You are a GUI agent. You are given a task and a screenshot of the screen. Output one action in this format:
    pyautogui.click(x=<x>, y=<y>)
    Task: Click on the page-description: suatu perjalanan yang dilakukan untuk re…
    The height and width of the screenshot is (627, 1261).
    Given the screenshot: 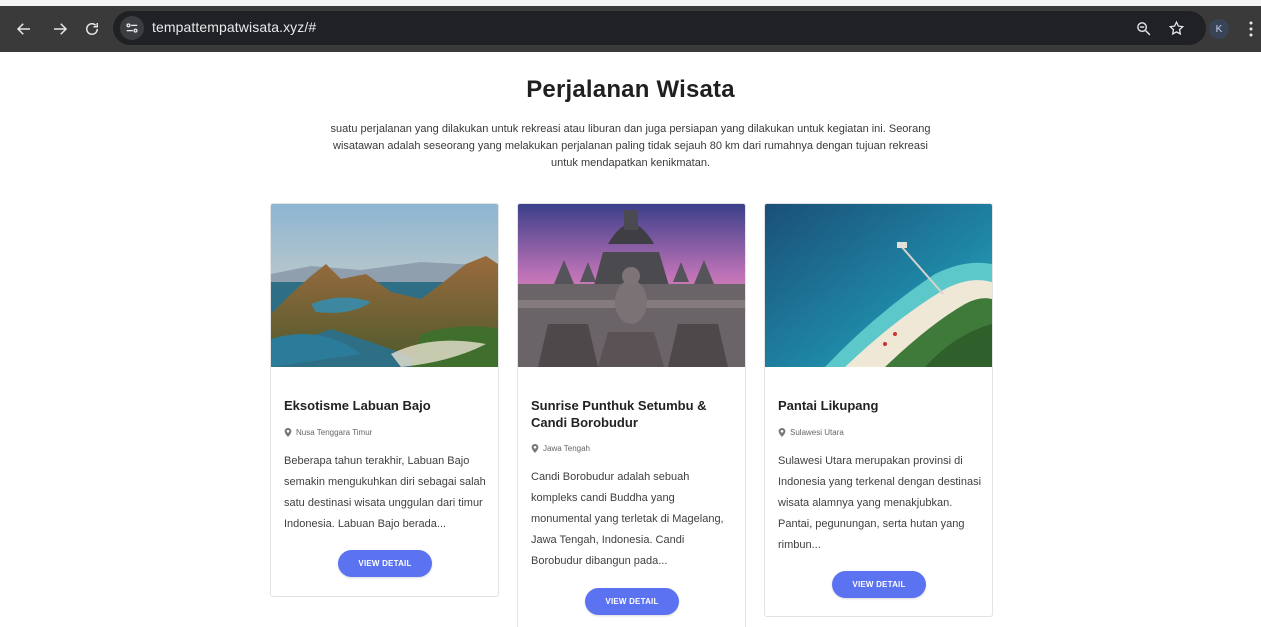 What is the action you would take?
    pyautogui.click(x=630, y=146)
    